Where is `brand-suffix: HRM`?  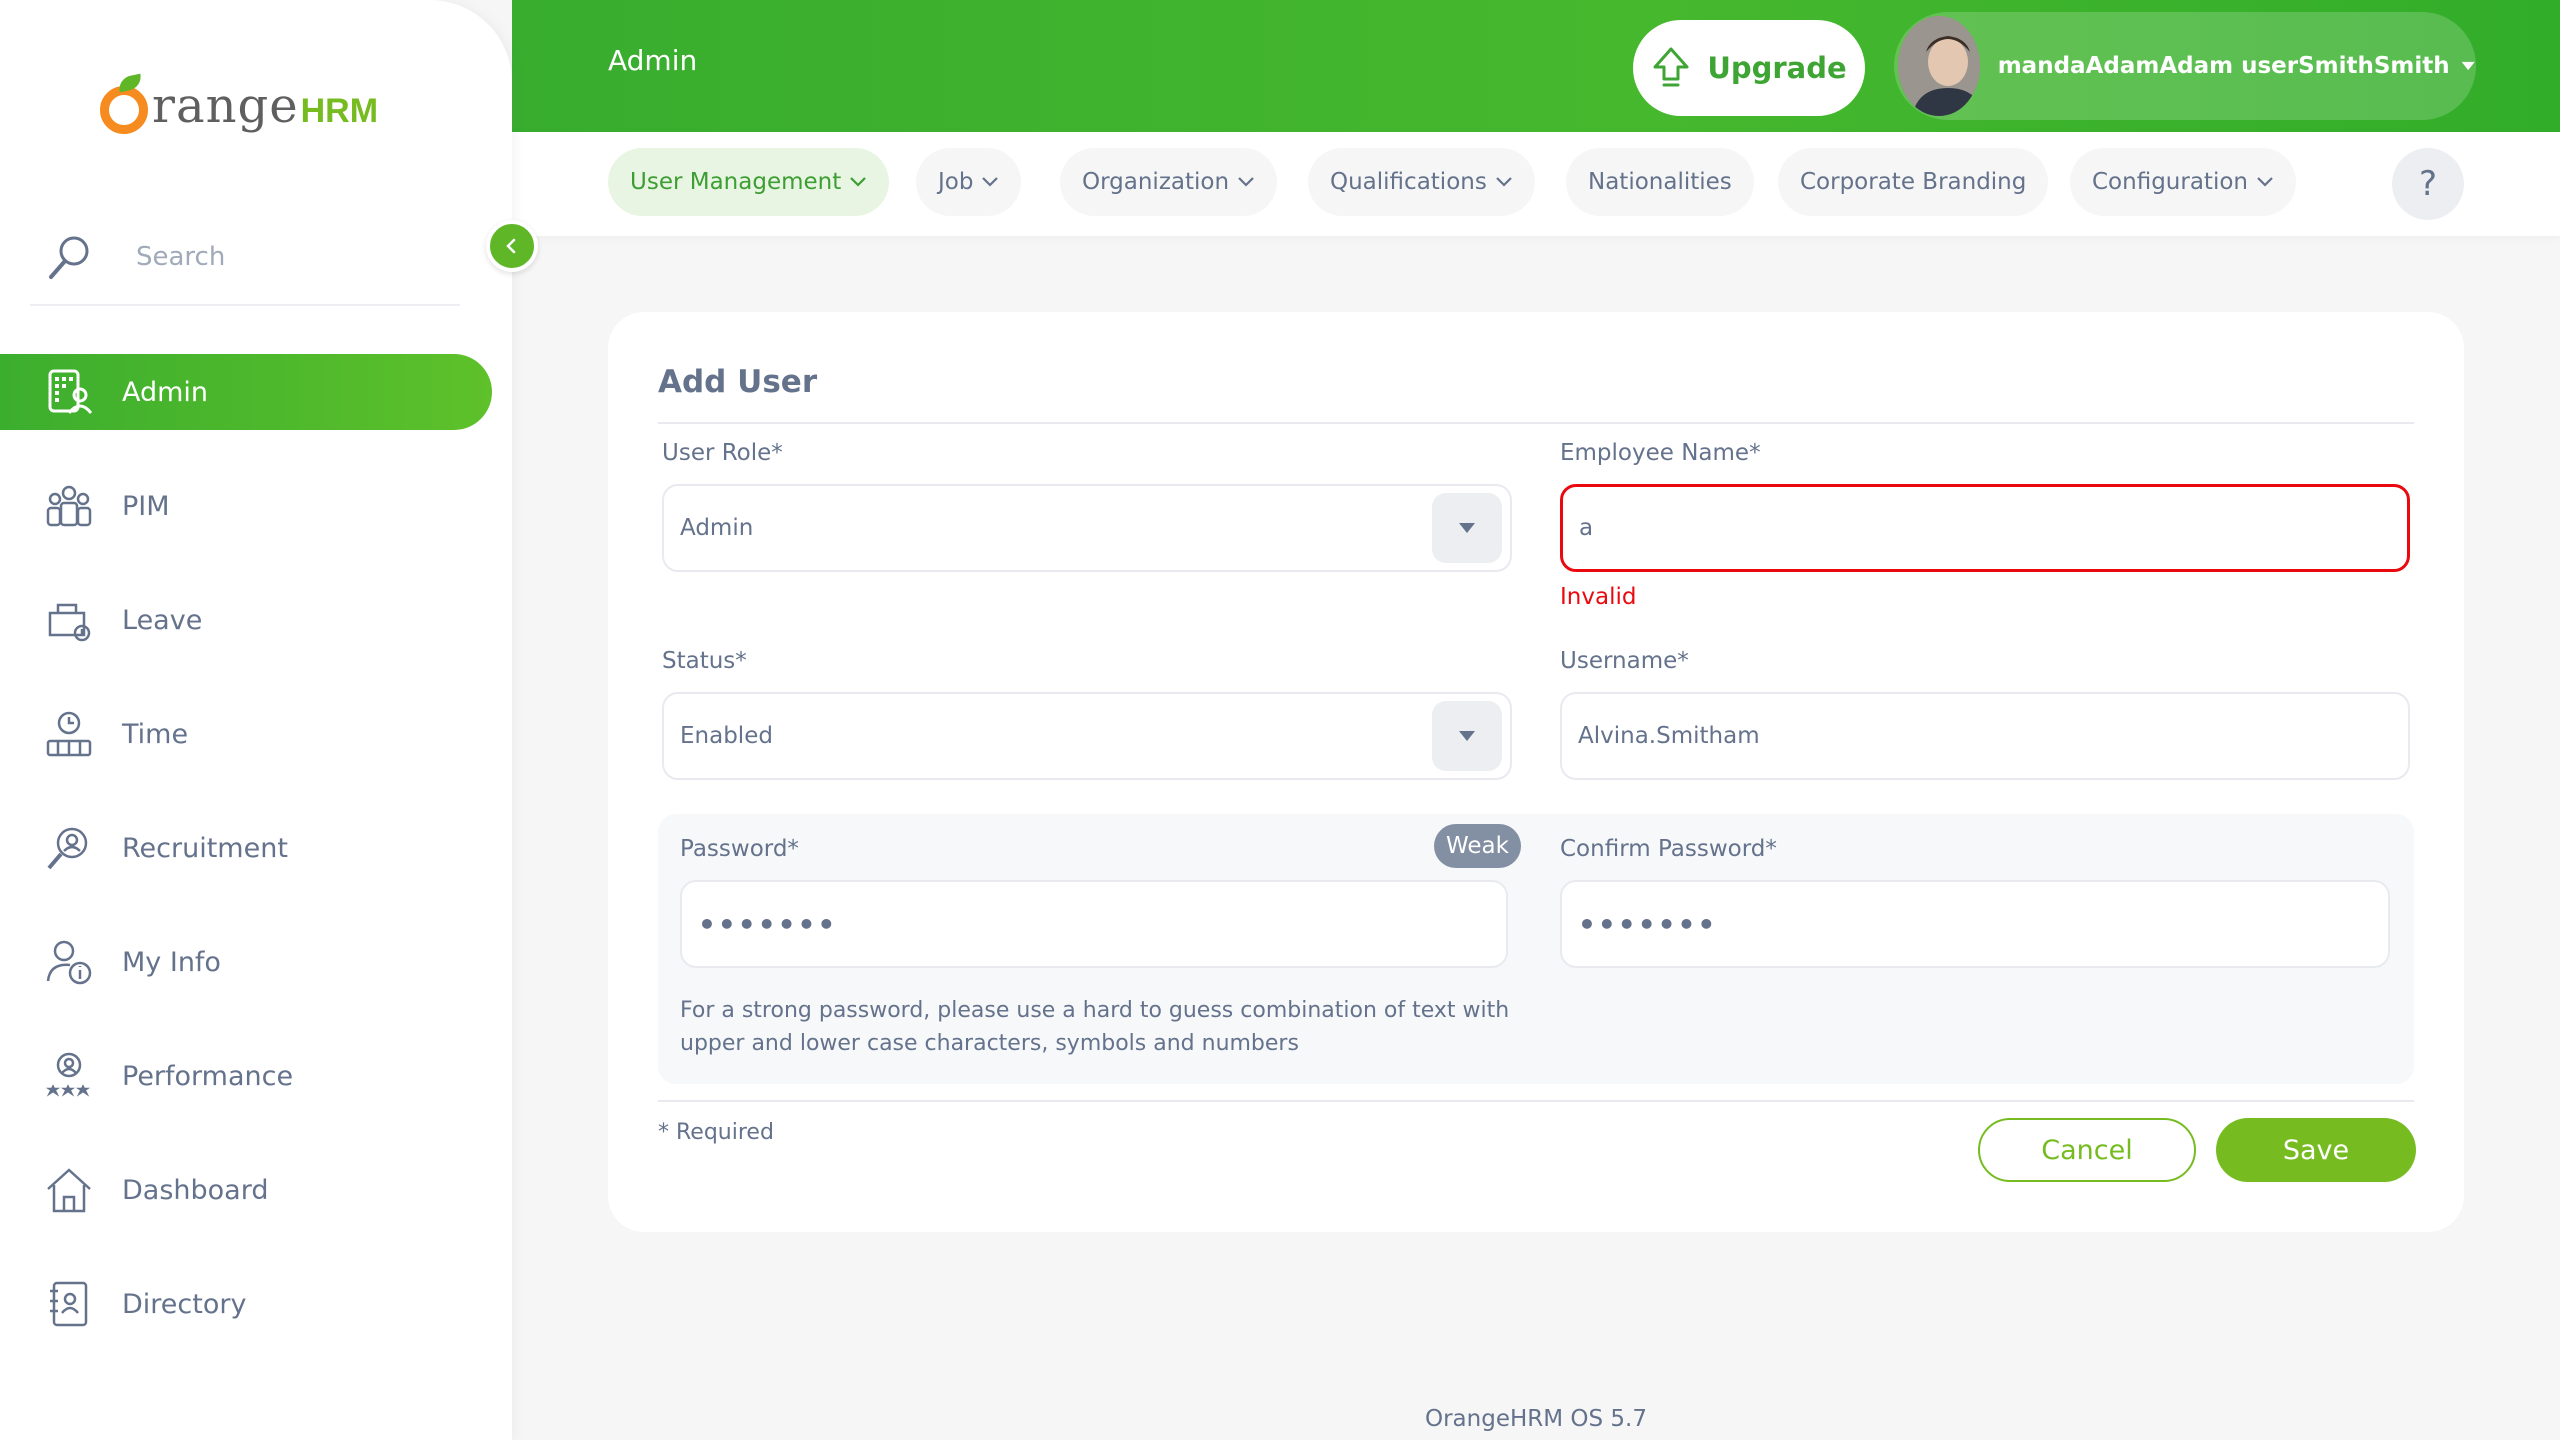
brand-suffix: HRM is located at coordinates (339, 111).